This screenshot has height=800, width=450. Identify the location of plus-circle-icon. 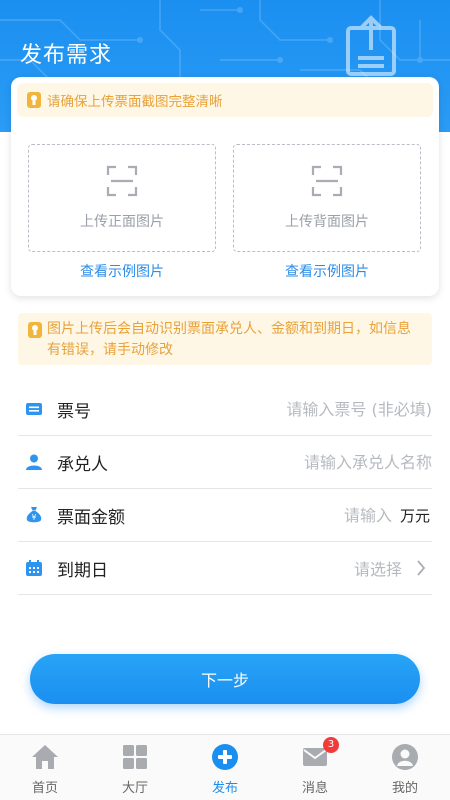
(225, 757).